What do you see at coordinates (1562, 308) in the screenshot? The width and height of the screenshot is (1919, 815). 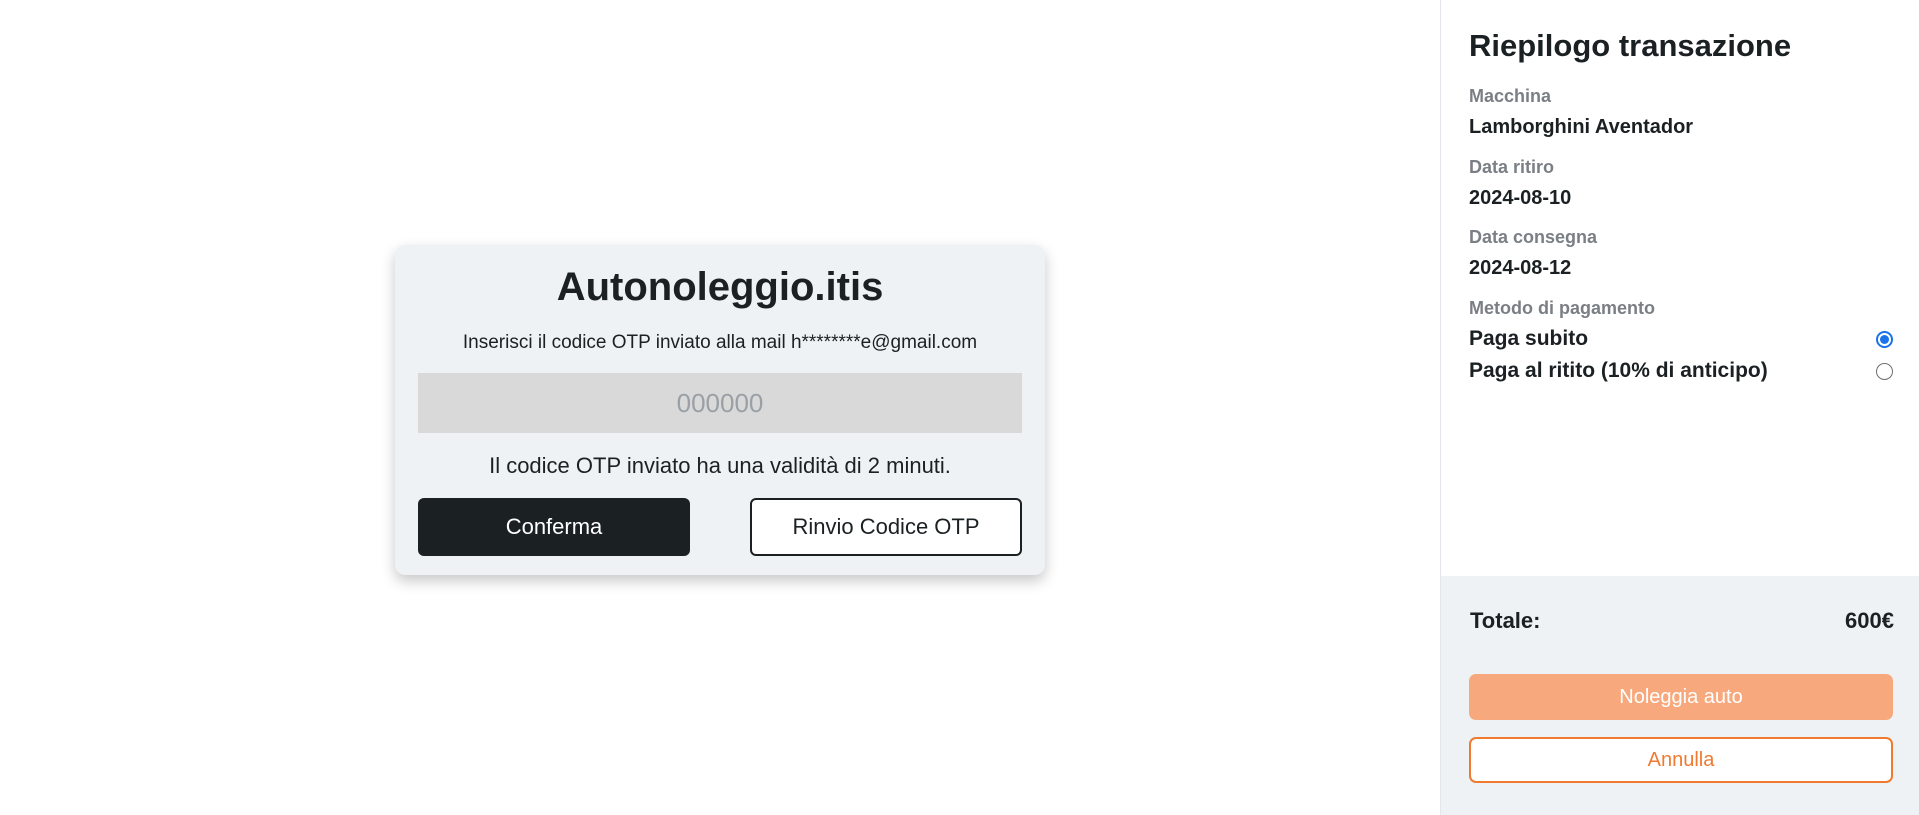 I see `payment-method-label: Metodo di pagamento` at bounding box center [1562, 308].